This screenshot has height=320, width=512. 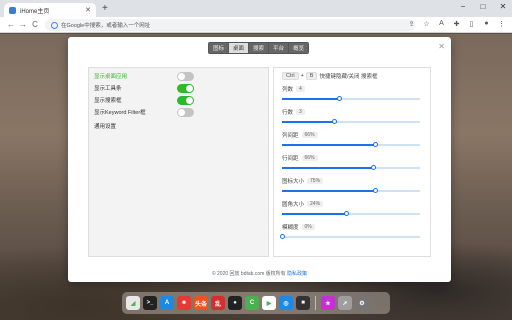 I want to click on browser-tab: iHome主页 ✕, so click(x=50, y=10).